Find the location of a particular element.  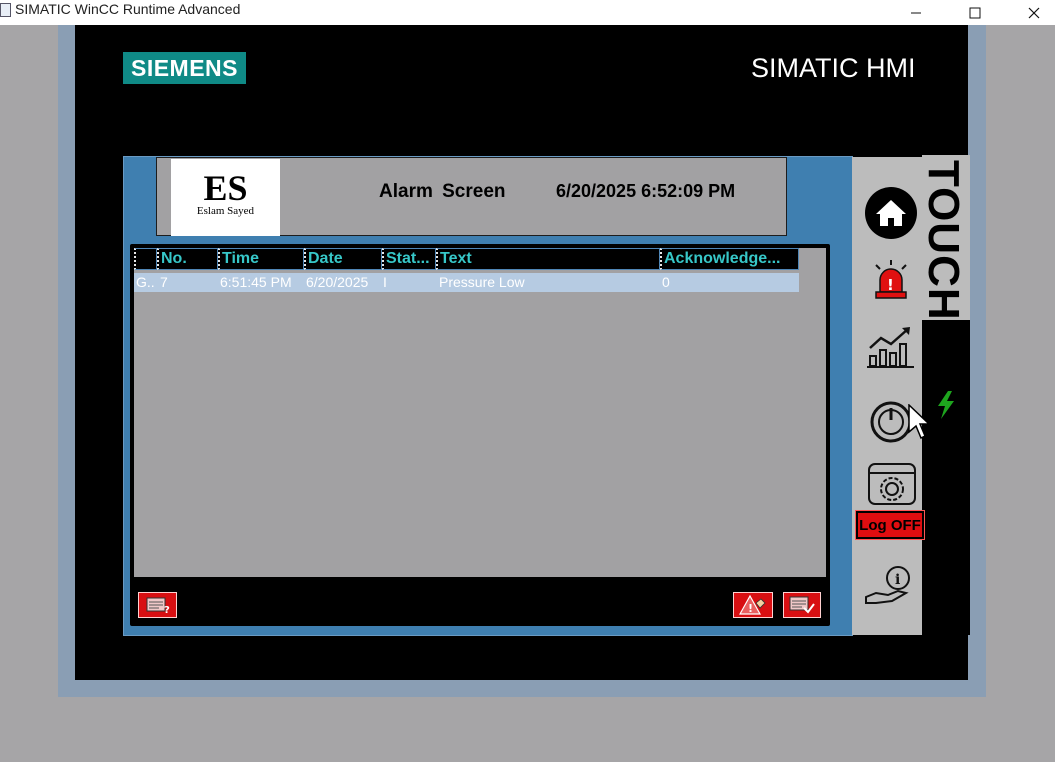

row-acknowledge: 0 is located at coordinates (666, 282).